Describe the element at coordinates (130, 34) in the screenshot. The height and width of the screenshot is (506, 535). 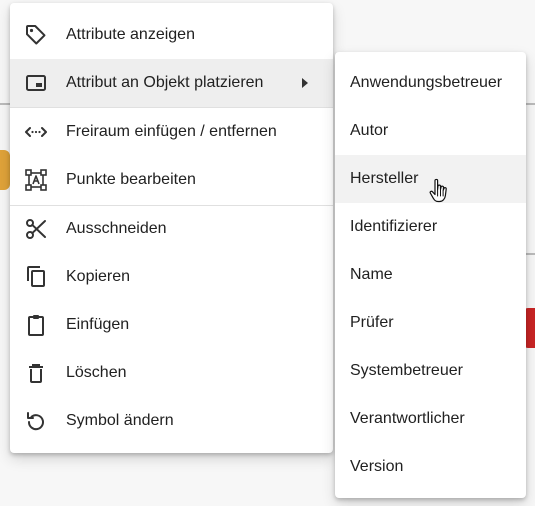
I see `menu-item-label: Attribute anzeigen` at that location.